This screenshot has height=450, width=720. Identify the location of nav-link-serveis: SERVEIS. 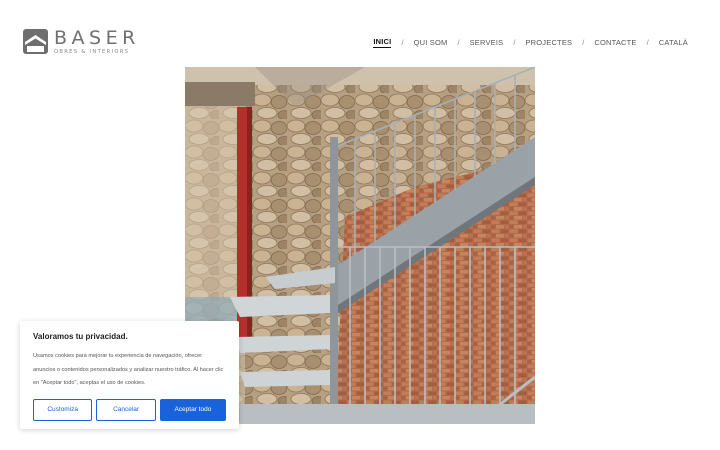
(487, 42).